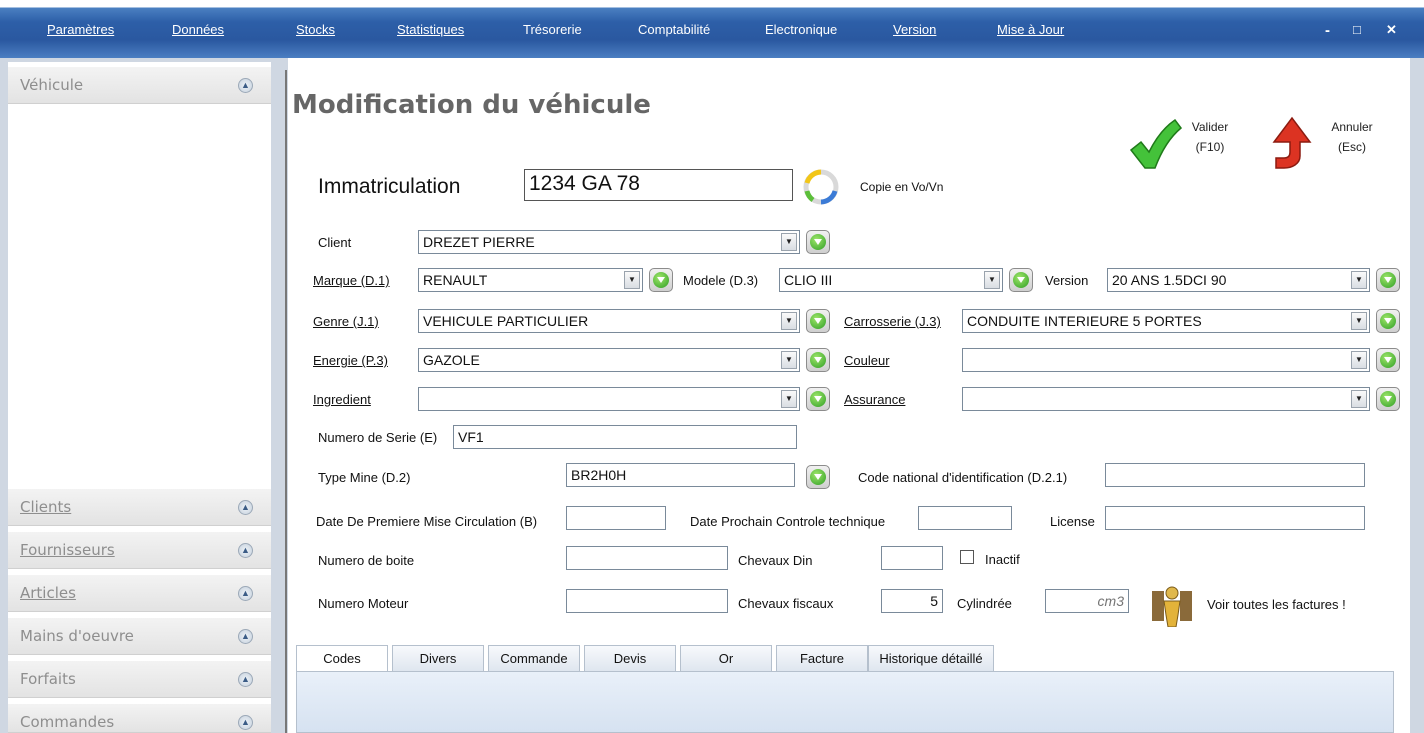 The width and height of the screenshot is (1424, 733). What do you see at coordinates (430, 29) in the screenshot?
I see `menu-statistiques: Statistiques` at bounding box center [430, 29].